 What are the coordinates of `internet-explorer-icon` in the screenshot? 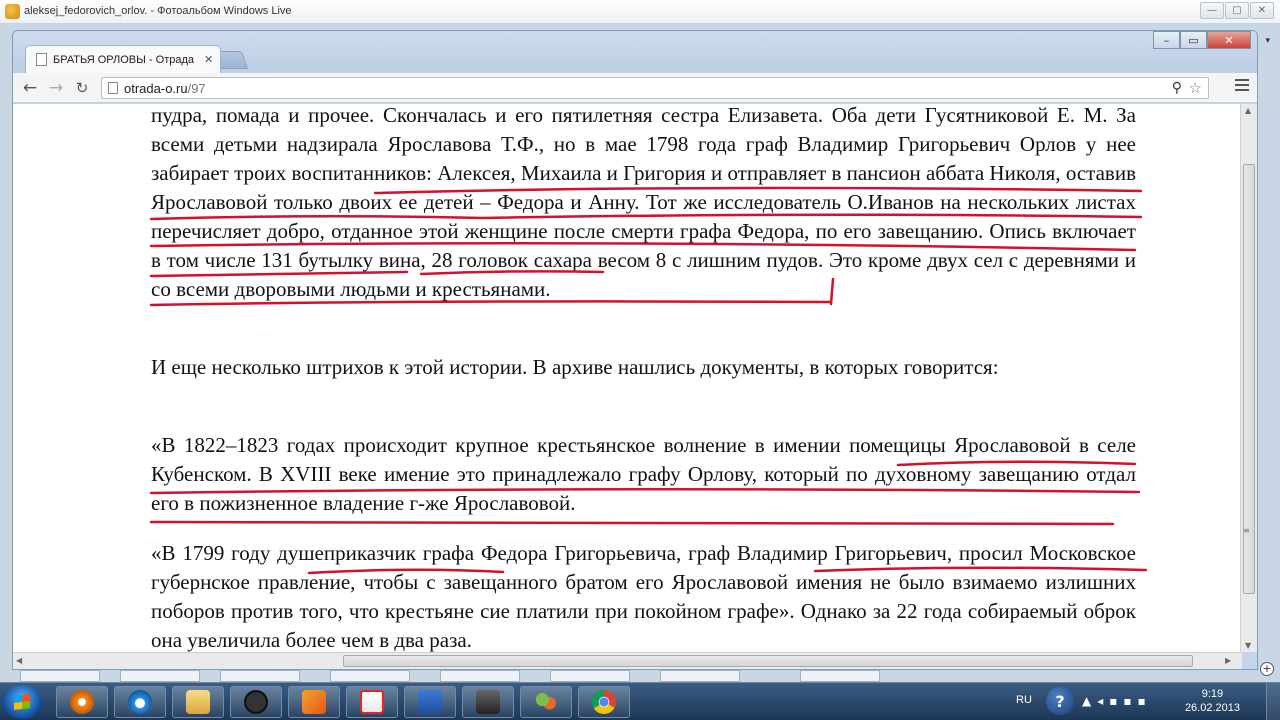 It's located at (140, 702).